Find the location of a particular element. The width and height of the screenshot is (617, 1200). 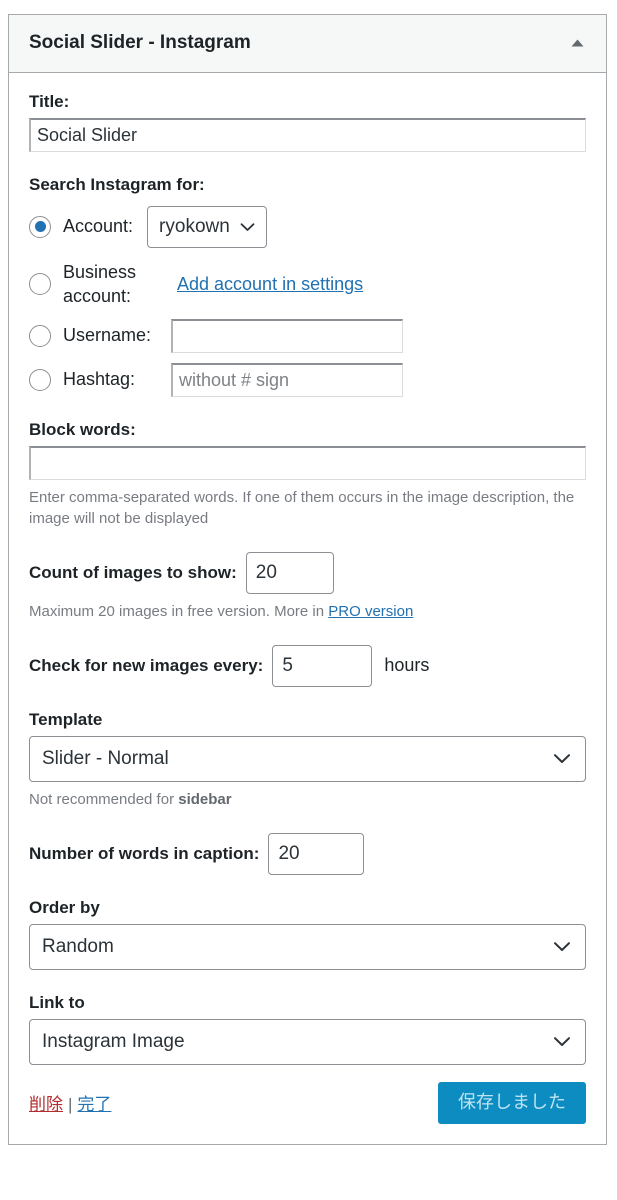

link-to-select: Instagram Image is located at coordinates (307, 1041).